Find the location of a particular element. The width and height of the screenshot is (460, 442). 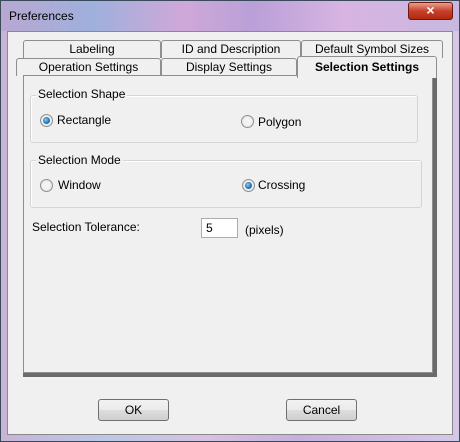

tab-display-settings: Display Settings is located at coordinates (229, 67).